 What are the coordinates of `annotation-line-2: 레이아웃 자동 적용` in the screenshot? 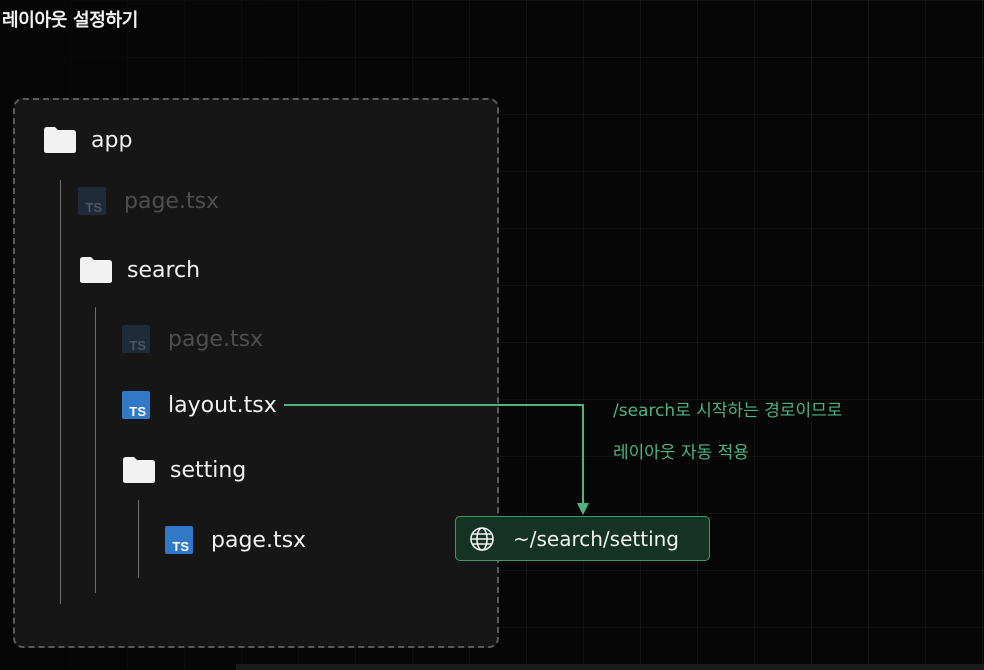 It's located at (681, 453).